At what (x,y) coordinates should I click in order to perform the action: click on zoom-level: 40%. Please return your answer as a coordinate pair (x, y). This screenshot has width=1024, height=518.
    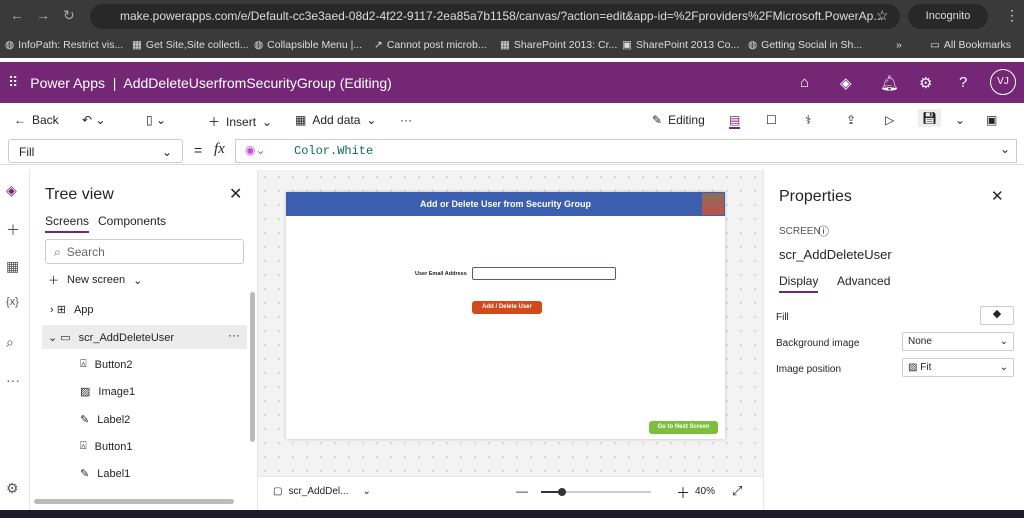
    Looking at the image, I should click on (705, 491).